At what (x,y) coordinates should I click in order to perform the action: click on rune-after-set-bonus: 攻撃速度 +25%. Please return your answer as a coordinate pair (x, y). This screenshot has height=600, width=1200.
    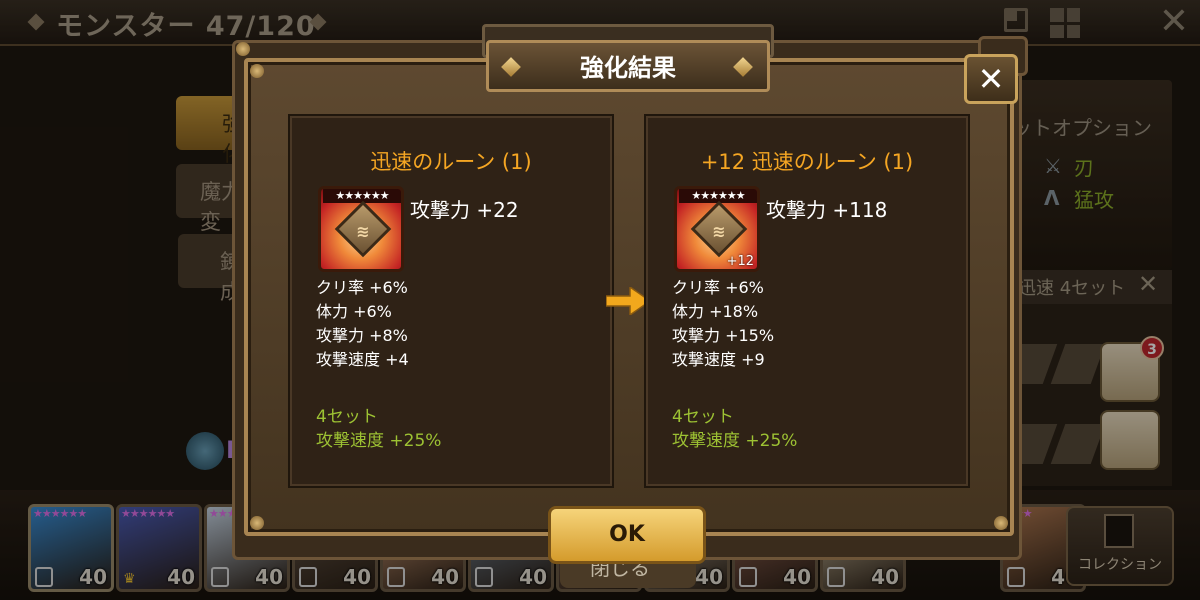
    Looking at the image, I should click on (735, 441).